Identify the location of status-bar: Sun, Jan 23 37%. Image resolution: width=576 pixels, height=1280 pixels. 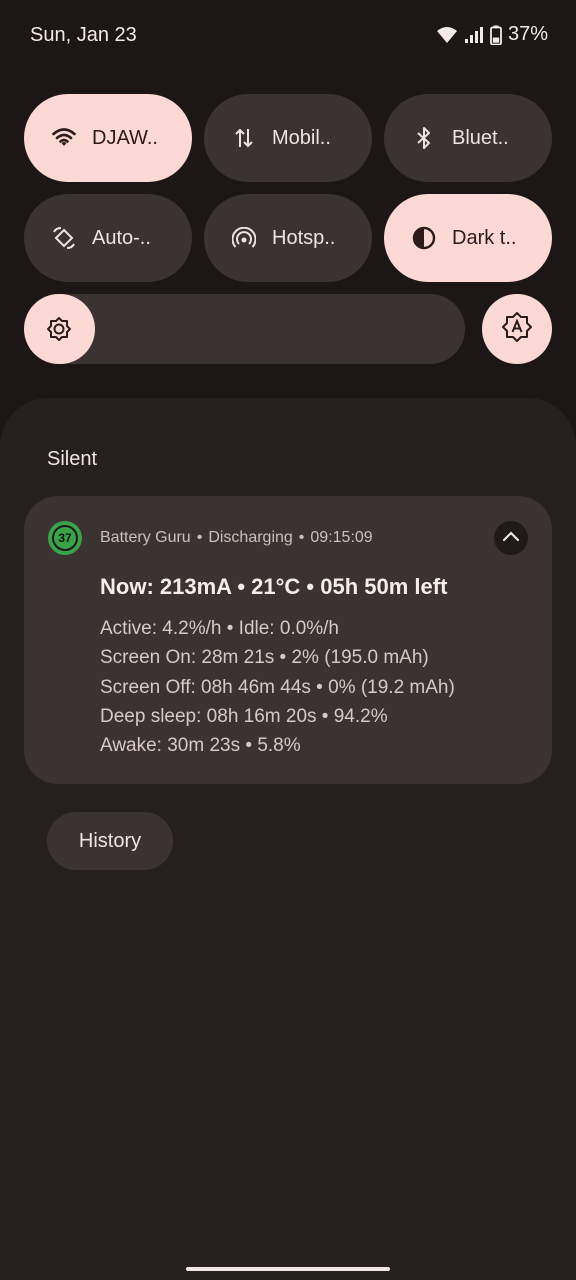
(288, 36).